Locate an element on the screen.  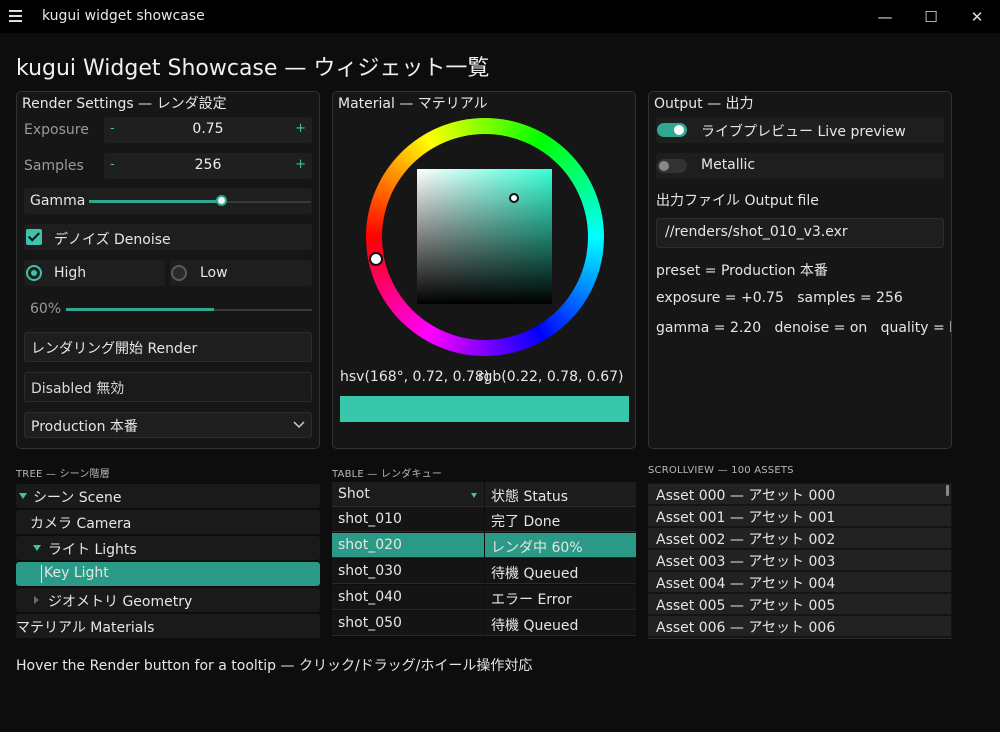
output-file-value: //renders/shot_010_v3.exr is located at coordinates (756, 232).